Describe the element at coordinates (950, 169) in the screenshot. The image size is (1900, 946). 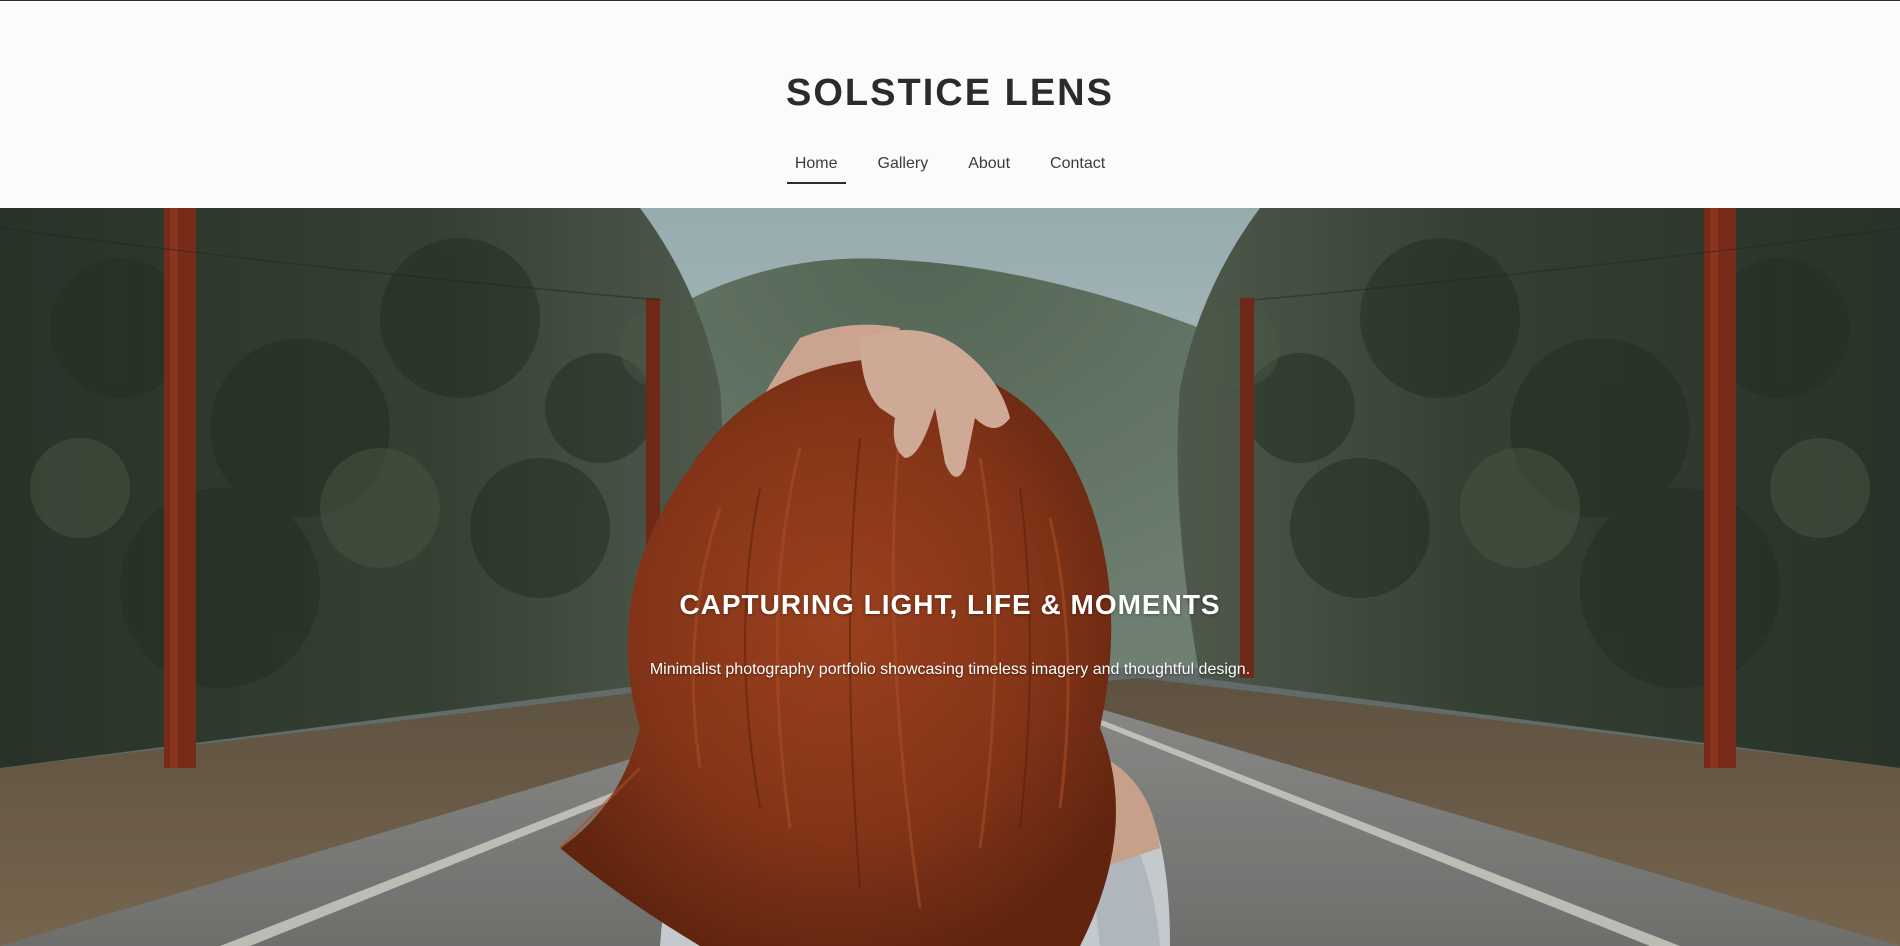
I see `main-nav: Home Gallery About Contact` at that location.